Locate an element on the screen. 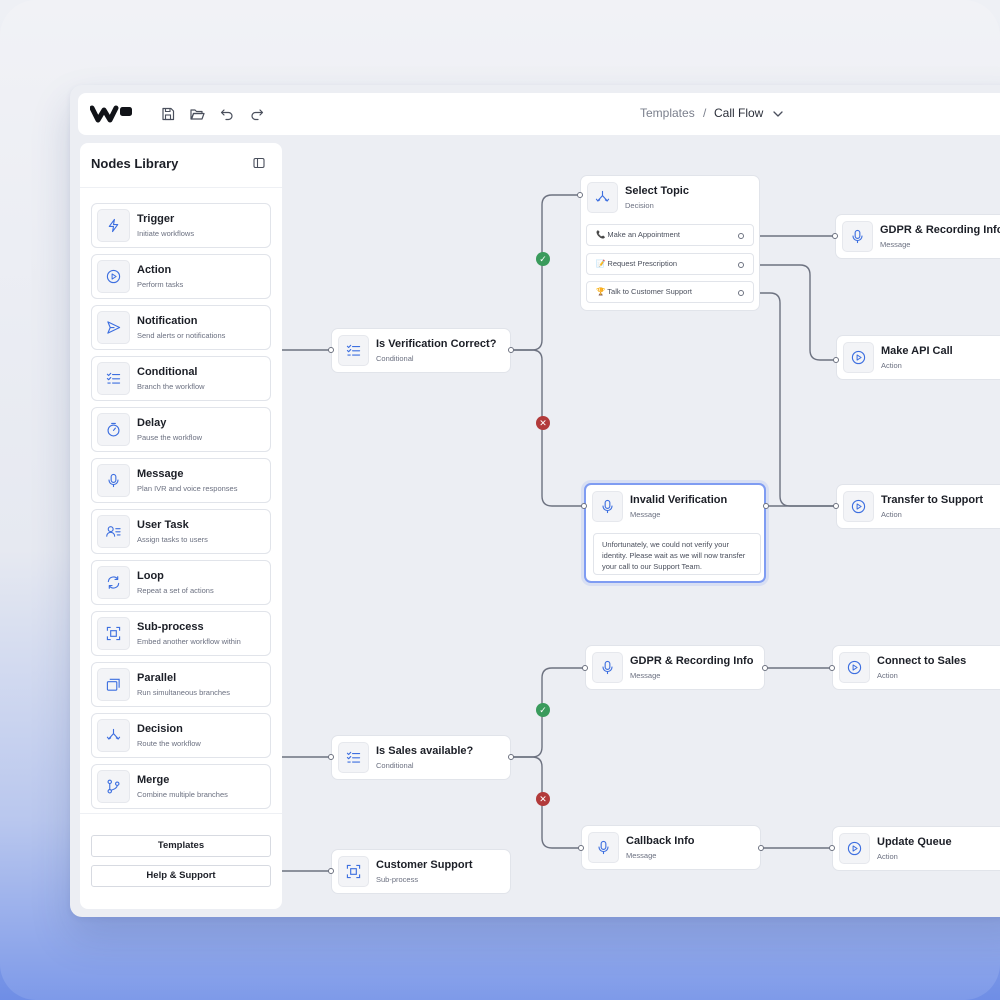 This screenshot has height=1000, width=1000. library-item-label: Merge is located at coordinates (153, 780).